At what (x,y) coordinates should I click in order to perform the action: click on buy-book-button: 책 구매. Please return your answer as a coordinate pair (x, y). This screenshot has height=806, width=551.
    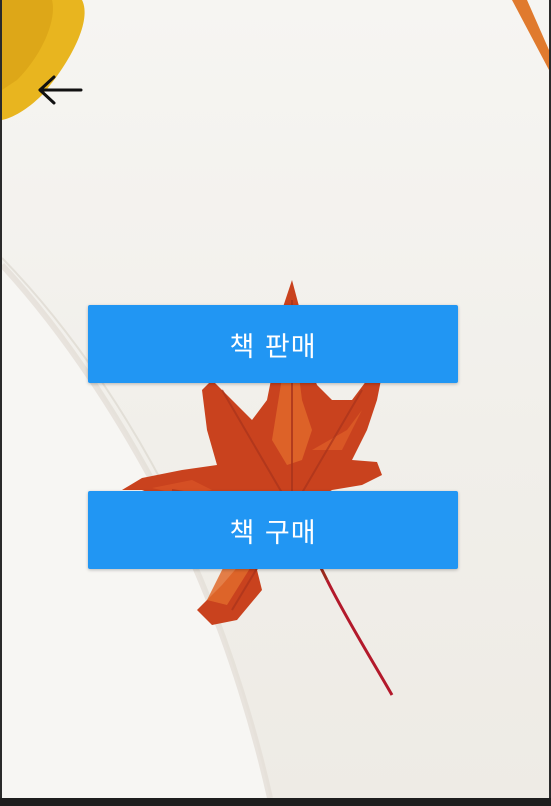
    Looking at the image, I should click on (273, 530).